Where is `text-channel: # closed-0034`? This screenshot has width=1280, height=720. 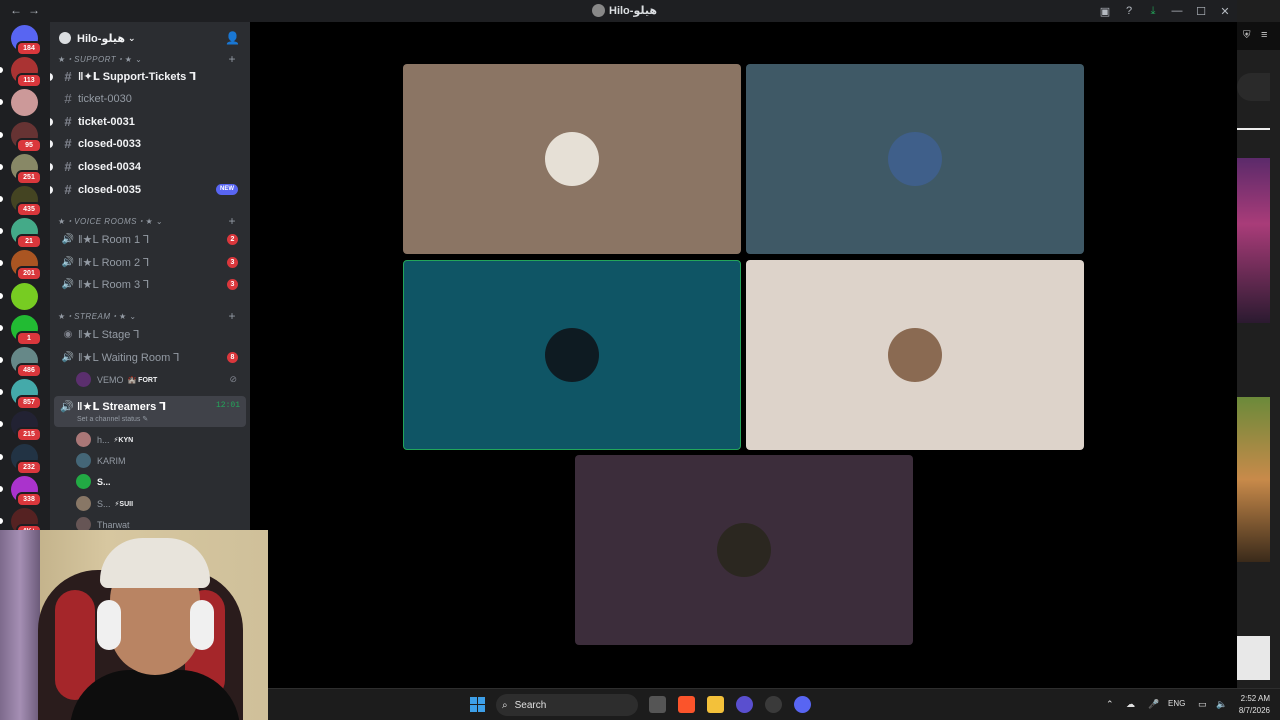
text-channel: # closed-0034 is located at coordinates (148, 166).